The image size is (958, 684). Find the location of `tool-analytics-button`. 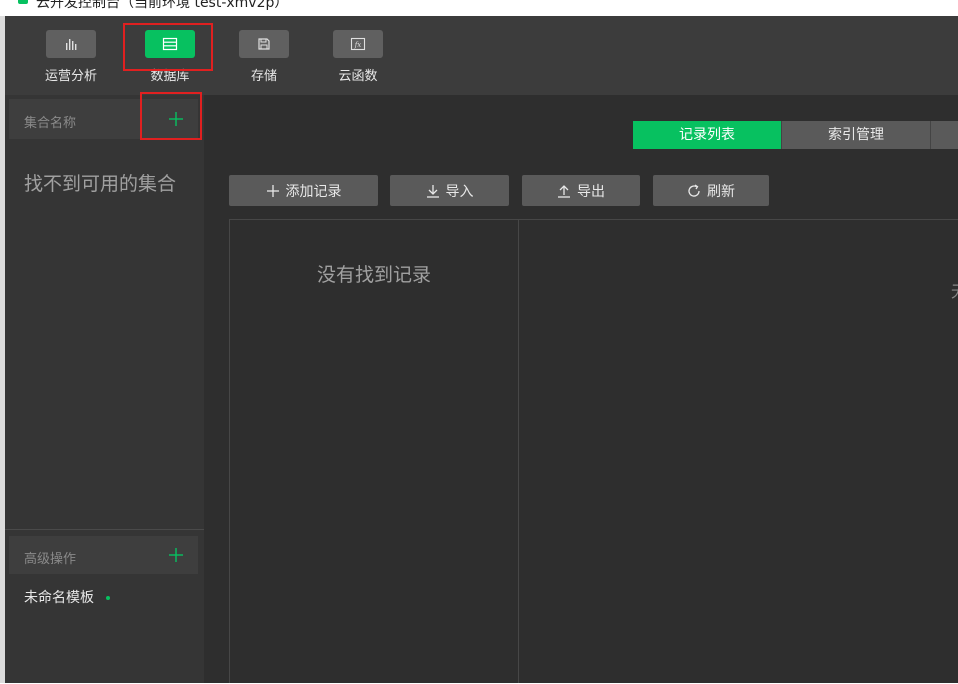

tool-analytics-button is located at coordinates (71, 44).